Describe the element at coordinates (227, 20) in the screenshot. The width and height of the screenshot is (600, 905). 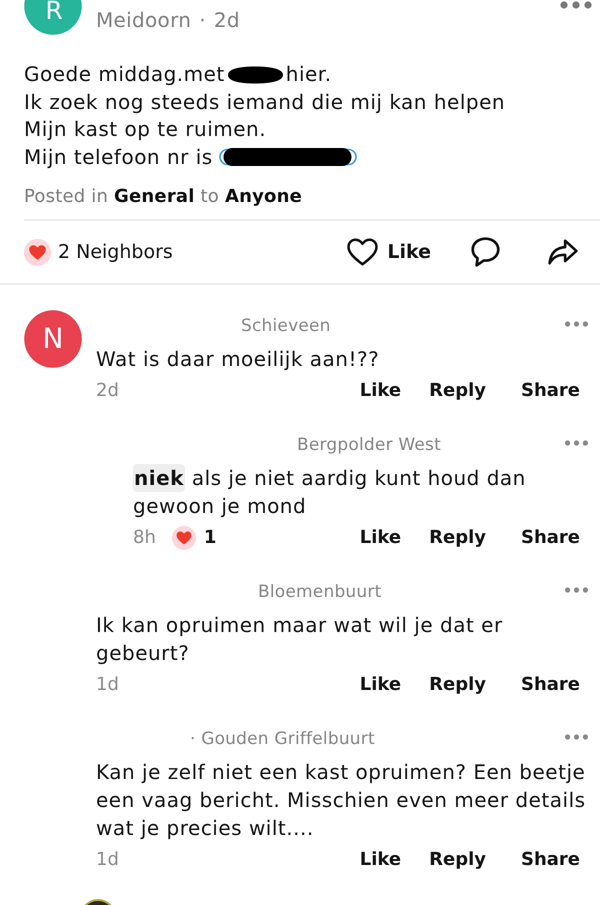
I see `post-time: 2d` at that location.